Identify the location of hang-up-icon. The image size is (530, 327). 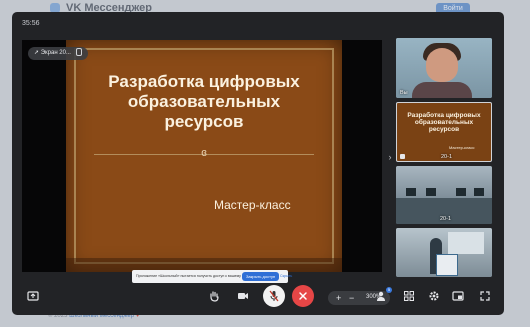
(303, 296).